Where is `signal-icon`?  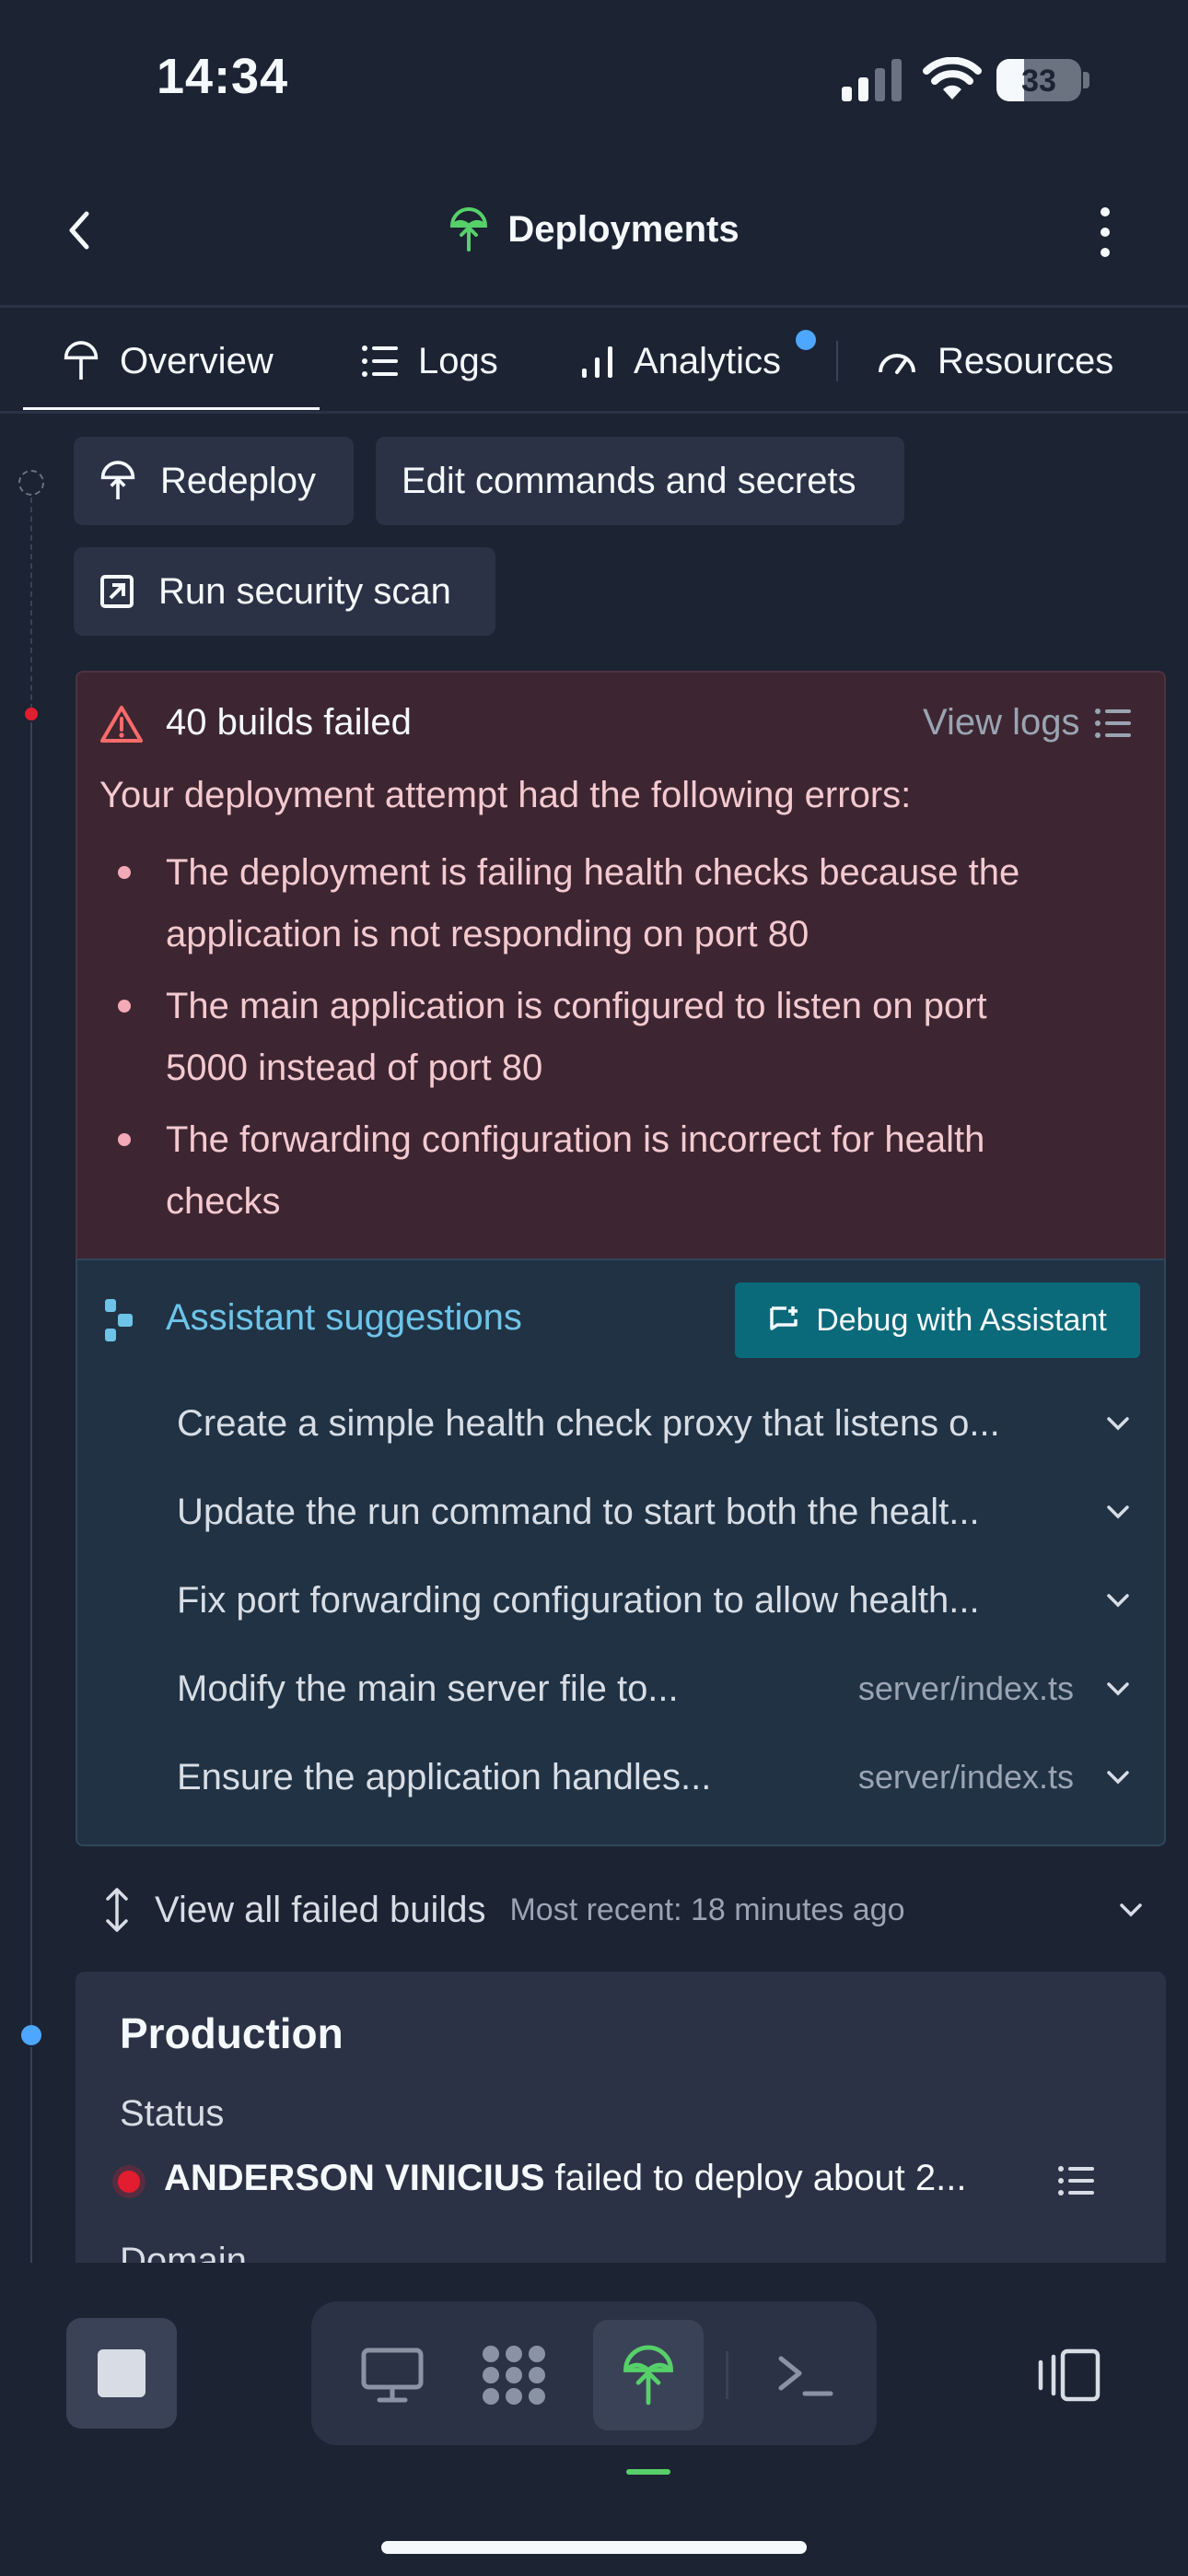
signal-icon is located at coordinates (872, 80).